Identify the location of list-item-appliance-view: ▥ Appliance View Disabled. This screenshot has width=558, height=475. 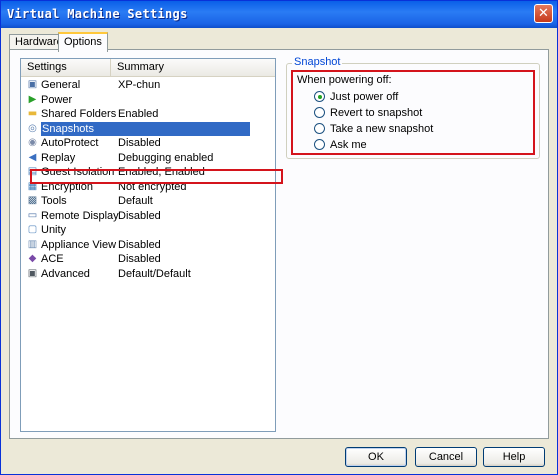
(148, 245).